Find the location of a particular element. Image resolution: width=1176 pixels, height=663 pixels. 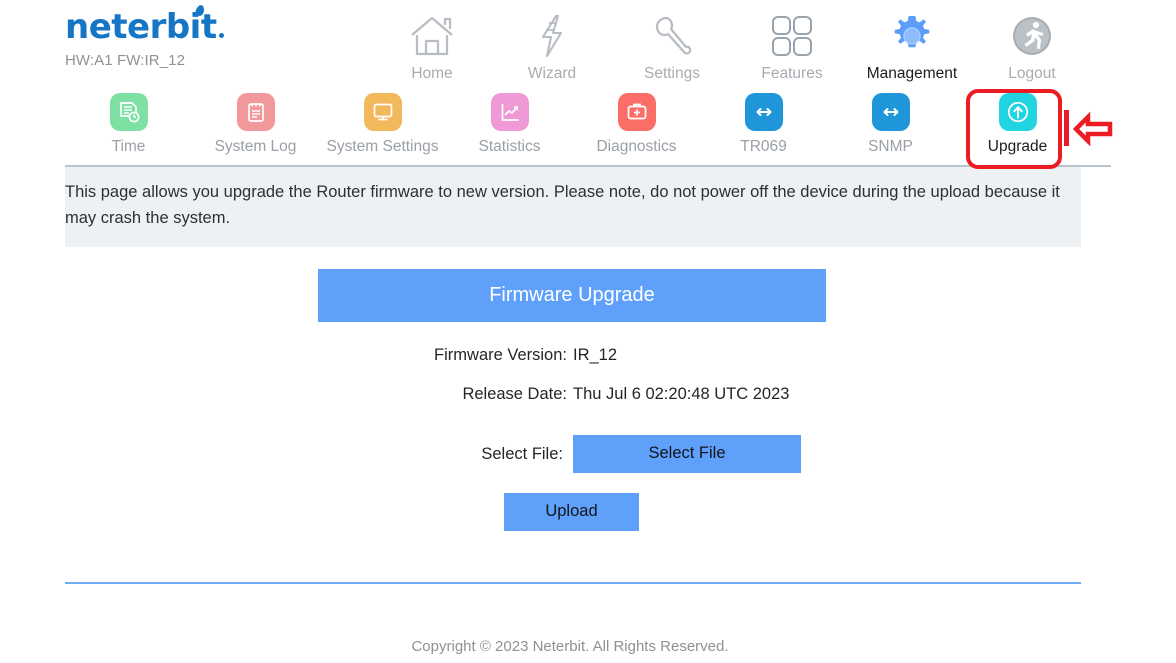

subnav-item-tr069-label: TR069 is located at coordinates (763, 146).